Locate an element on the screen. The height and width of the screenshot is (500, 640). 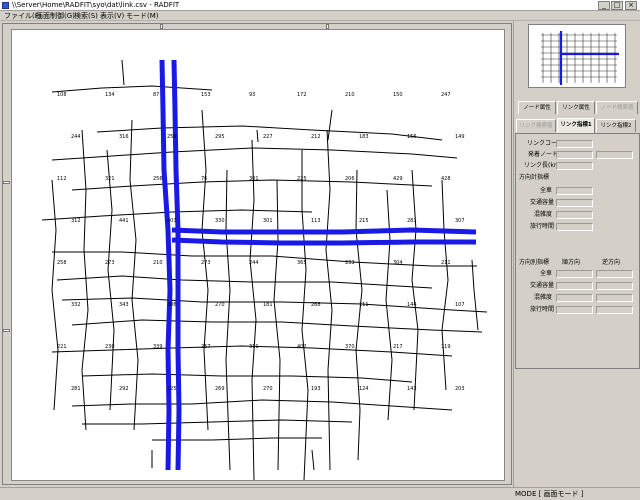
link-number-label: 225 is located at coordinates (172, 389).